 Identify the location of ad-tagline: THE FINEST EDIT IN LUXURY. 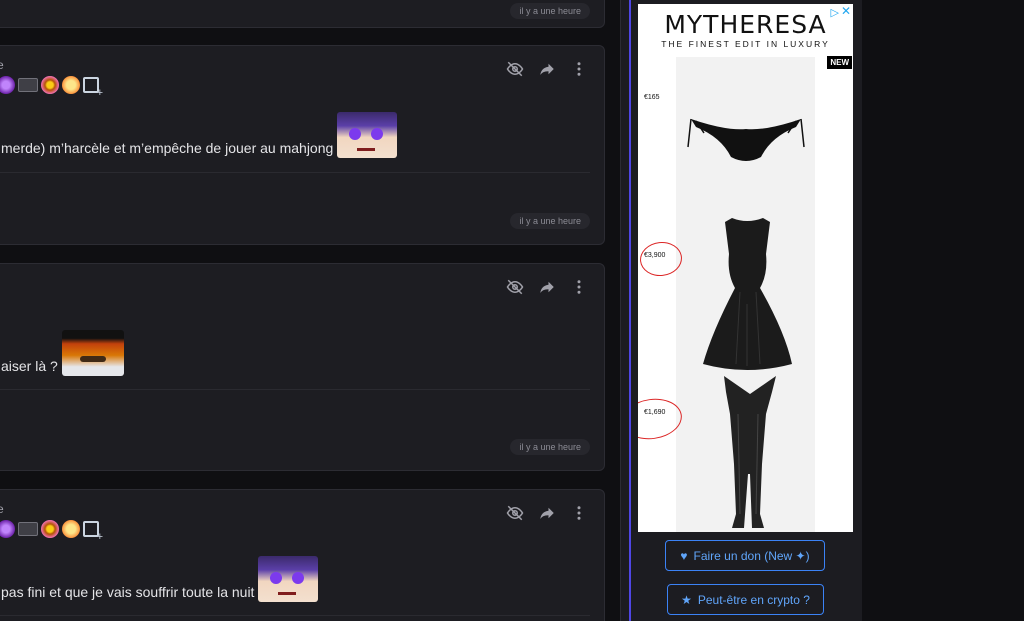
(745, 44).